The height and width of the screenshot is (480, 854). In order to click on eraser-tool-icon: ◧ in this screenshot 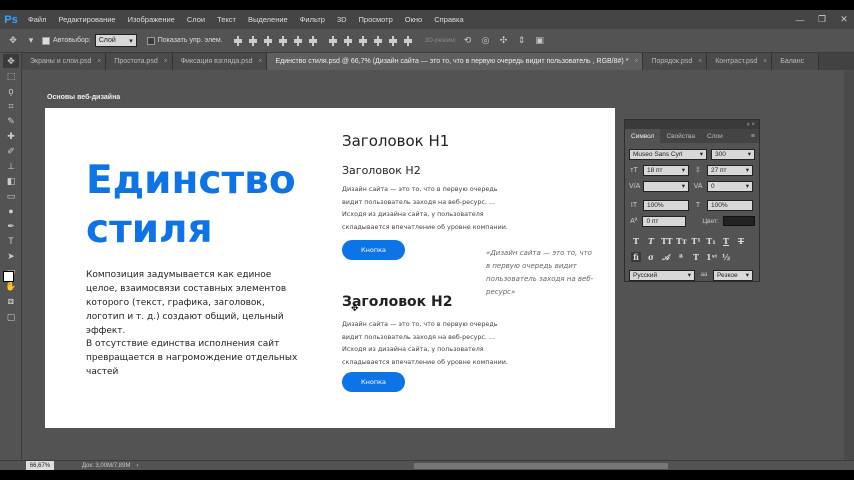, I will do `click(11, 181)`.